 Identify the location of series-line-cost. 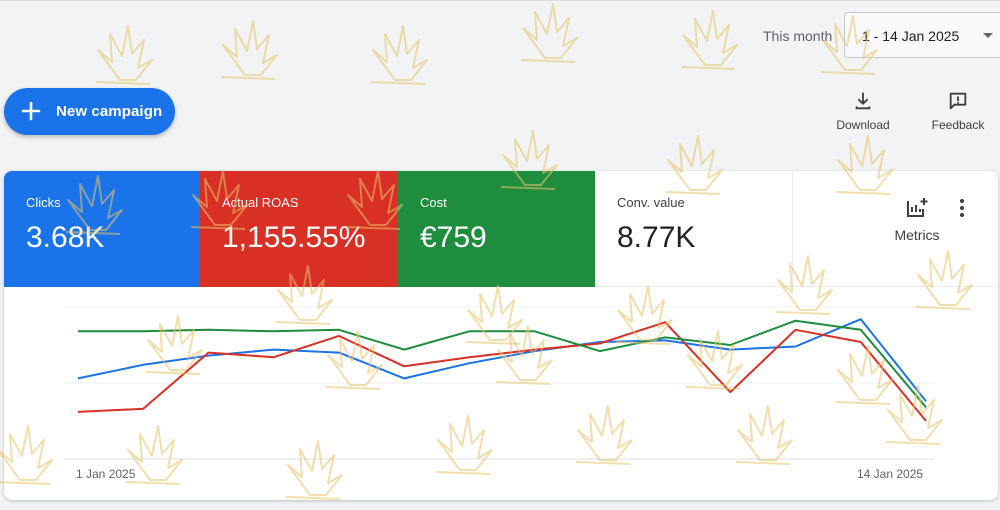
(502, 363).